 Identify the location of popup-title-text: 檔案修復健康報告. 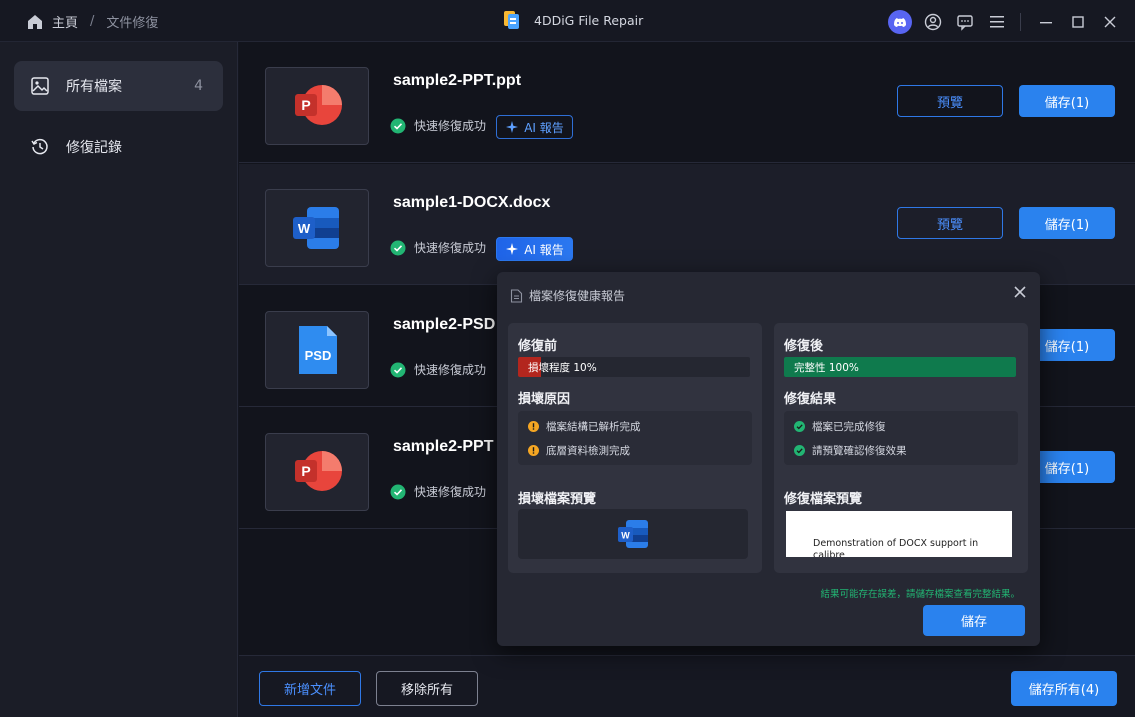
(577, 296).